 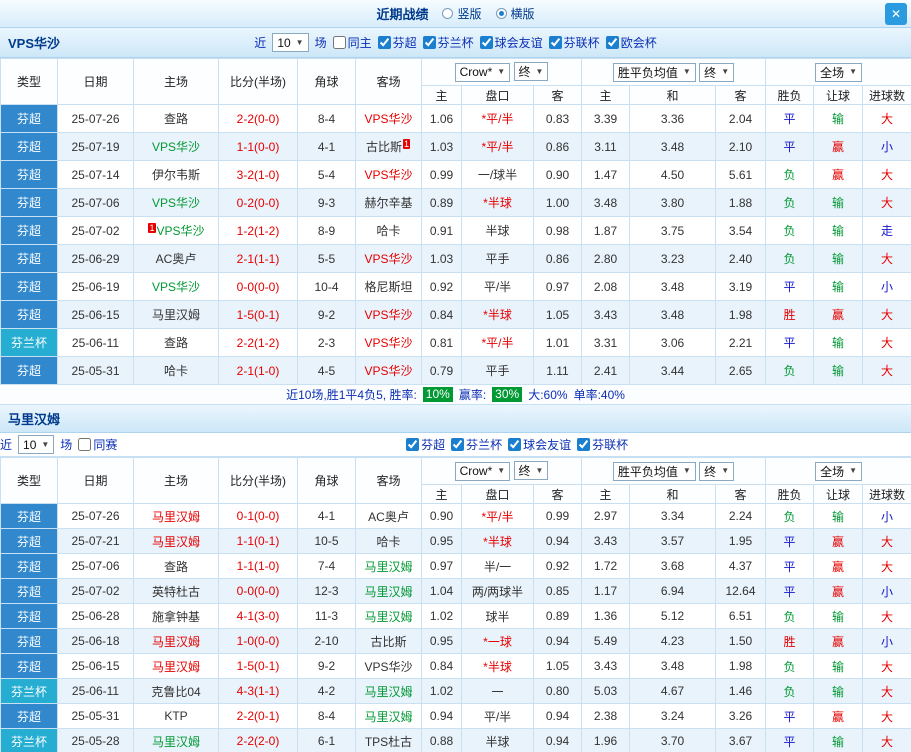 I want to click on odds-away-cell: 0.94, so click(x=557, y=541).